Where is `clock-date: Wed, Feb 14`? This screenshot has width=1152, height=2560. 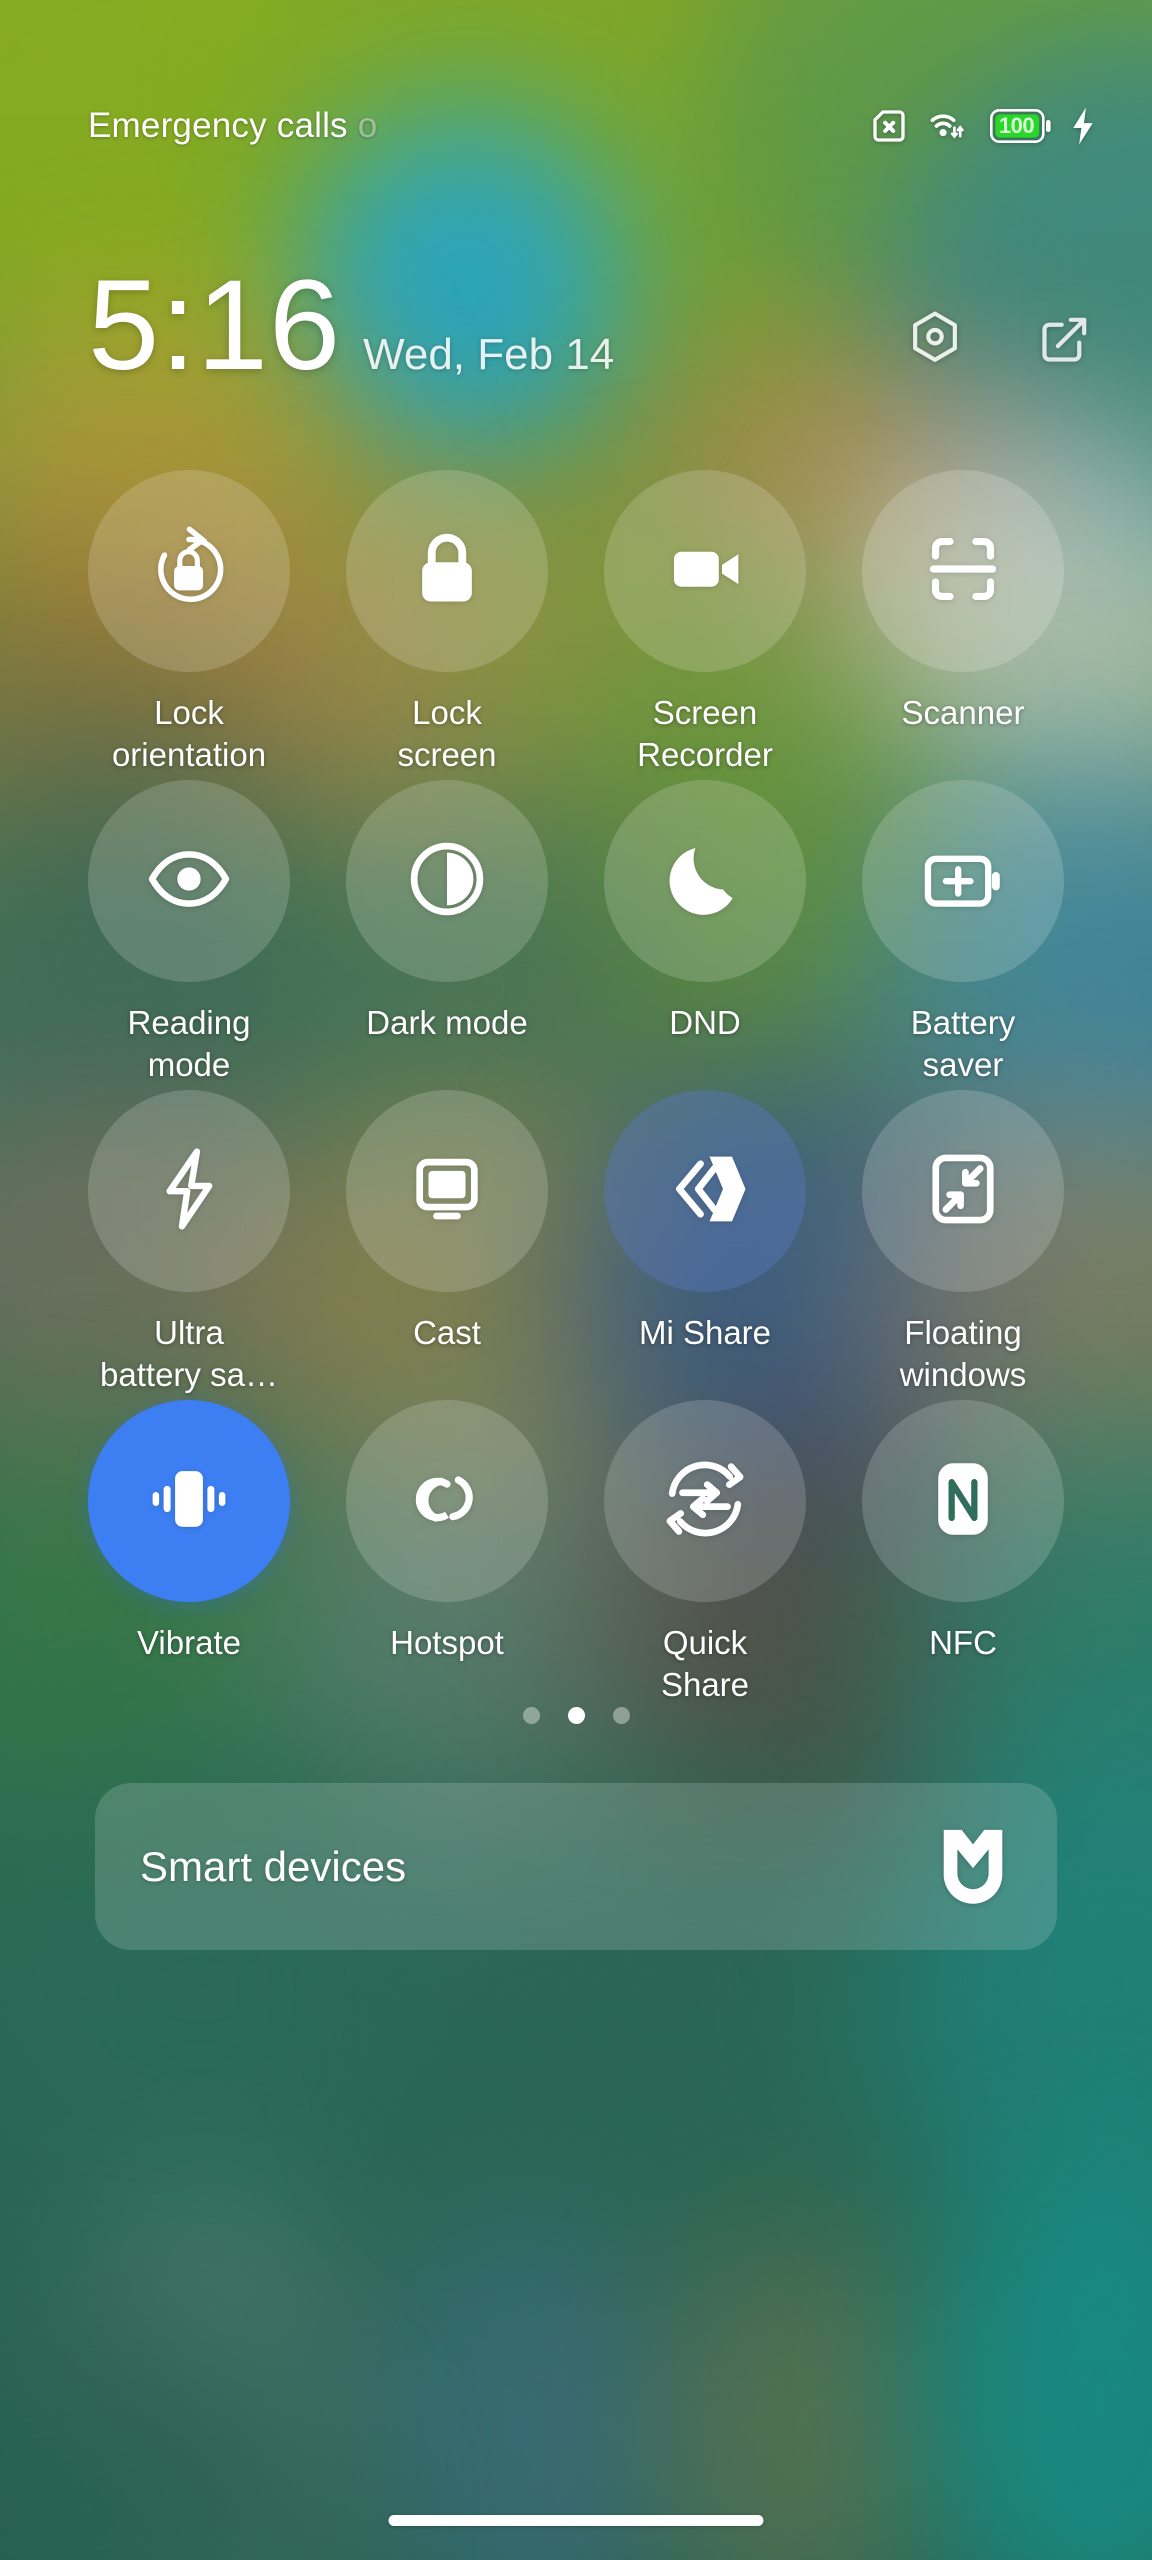
clock-date: Wed, Feb 14 is located at coordinates (489, 354).